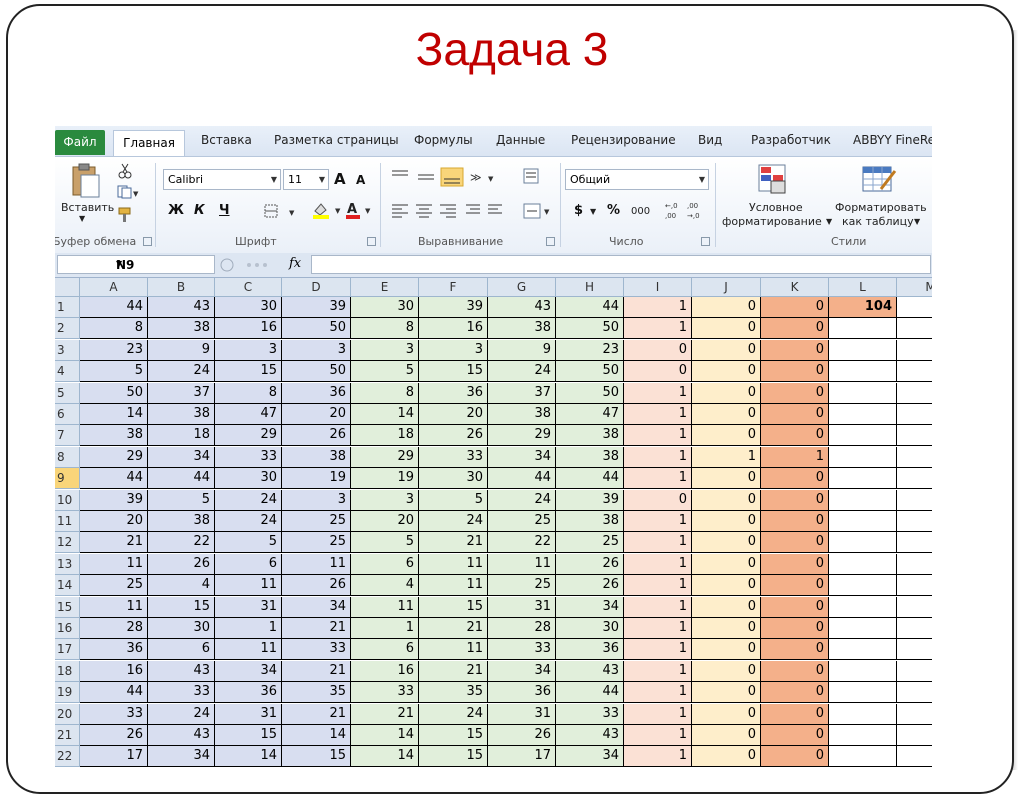  I want to click on cell-k18: 0, so click(795, 671).